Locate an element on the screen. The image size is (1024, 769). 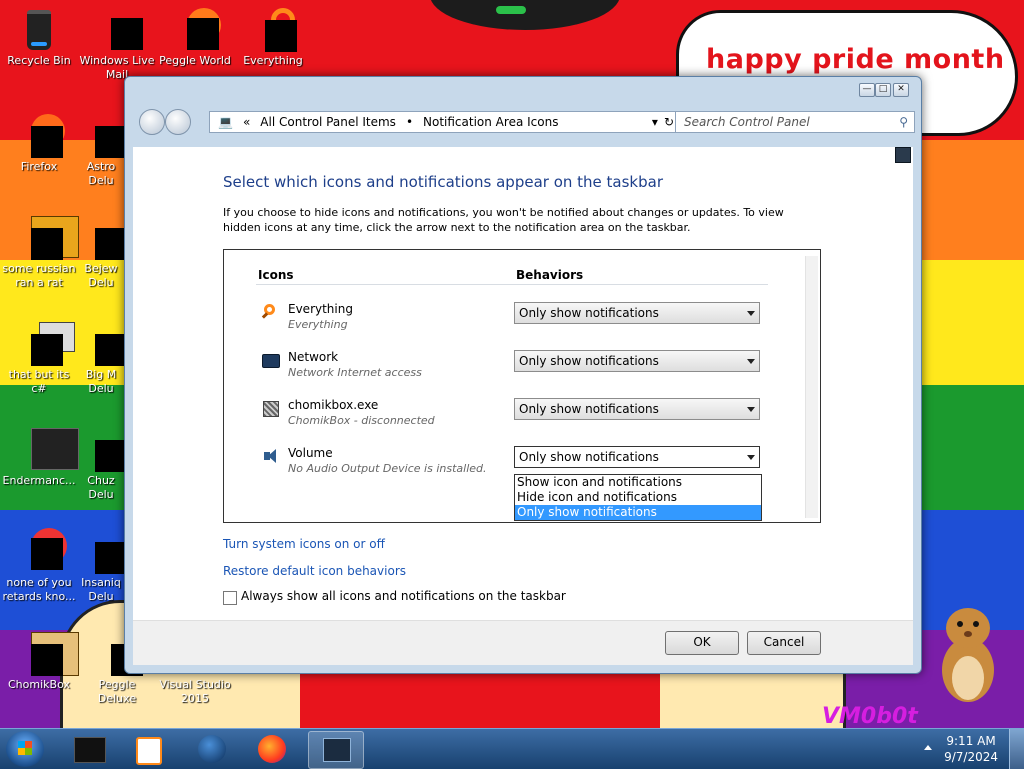
system-clock: 9:11 AM 9/7/2024 is located at coordinates (971, 749).